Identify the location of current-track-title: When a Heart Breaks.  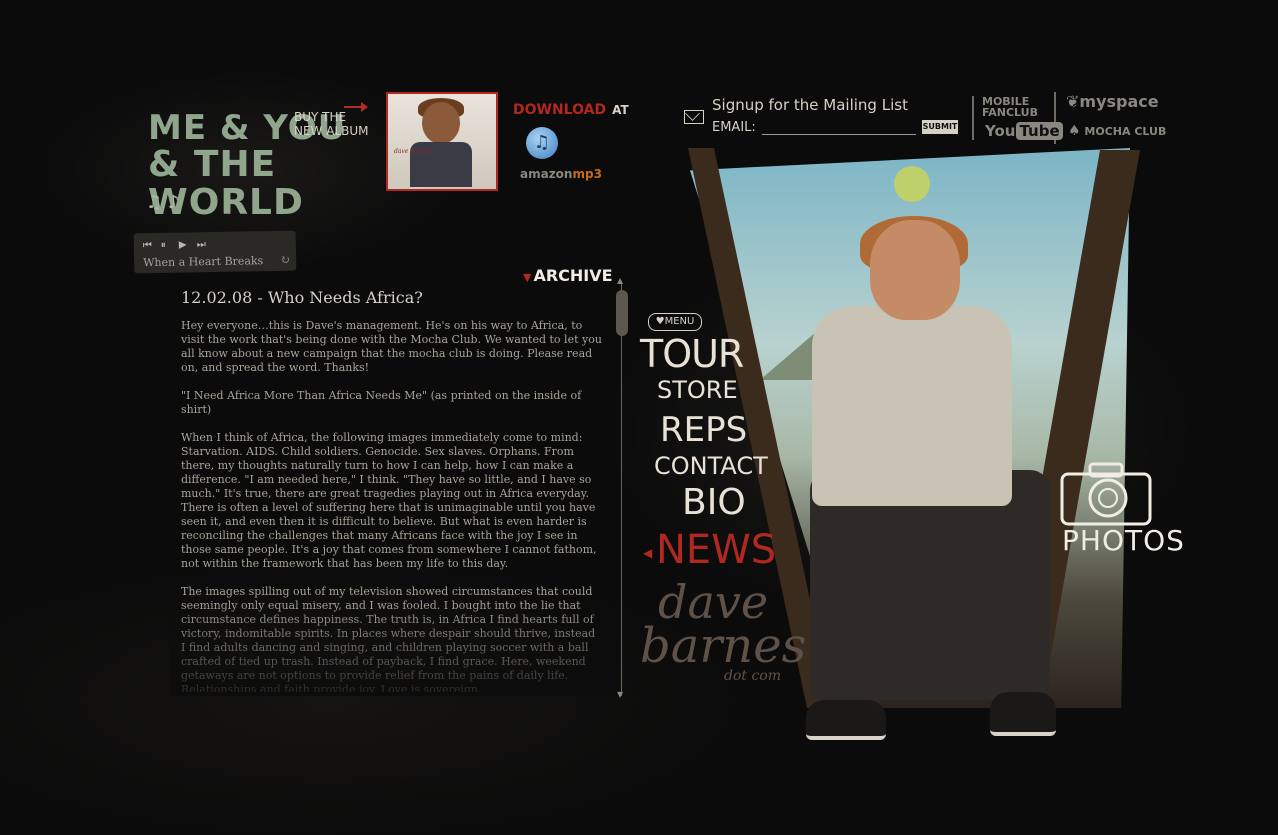
(203, 262).